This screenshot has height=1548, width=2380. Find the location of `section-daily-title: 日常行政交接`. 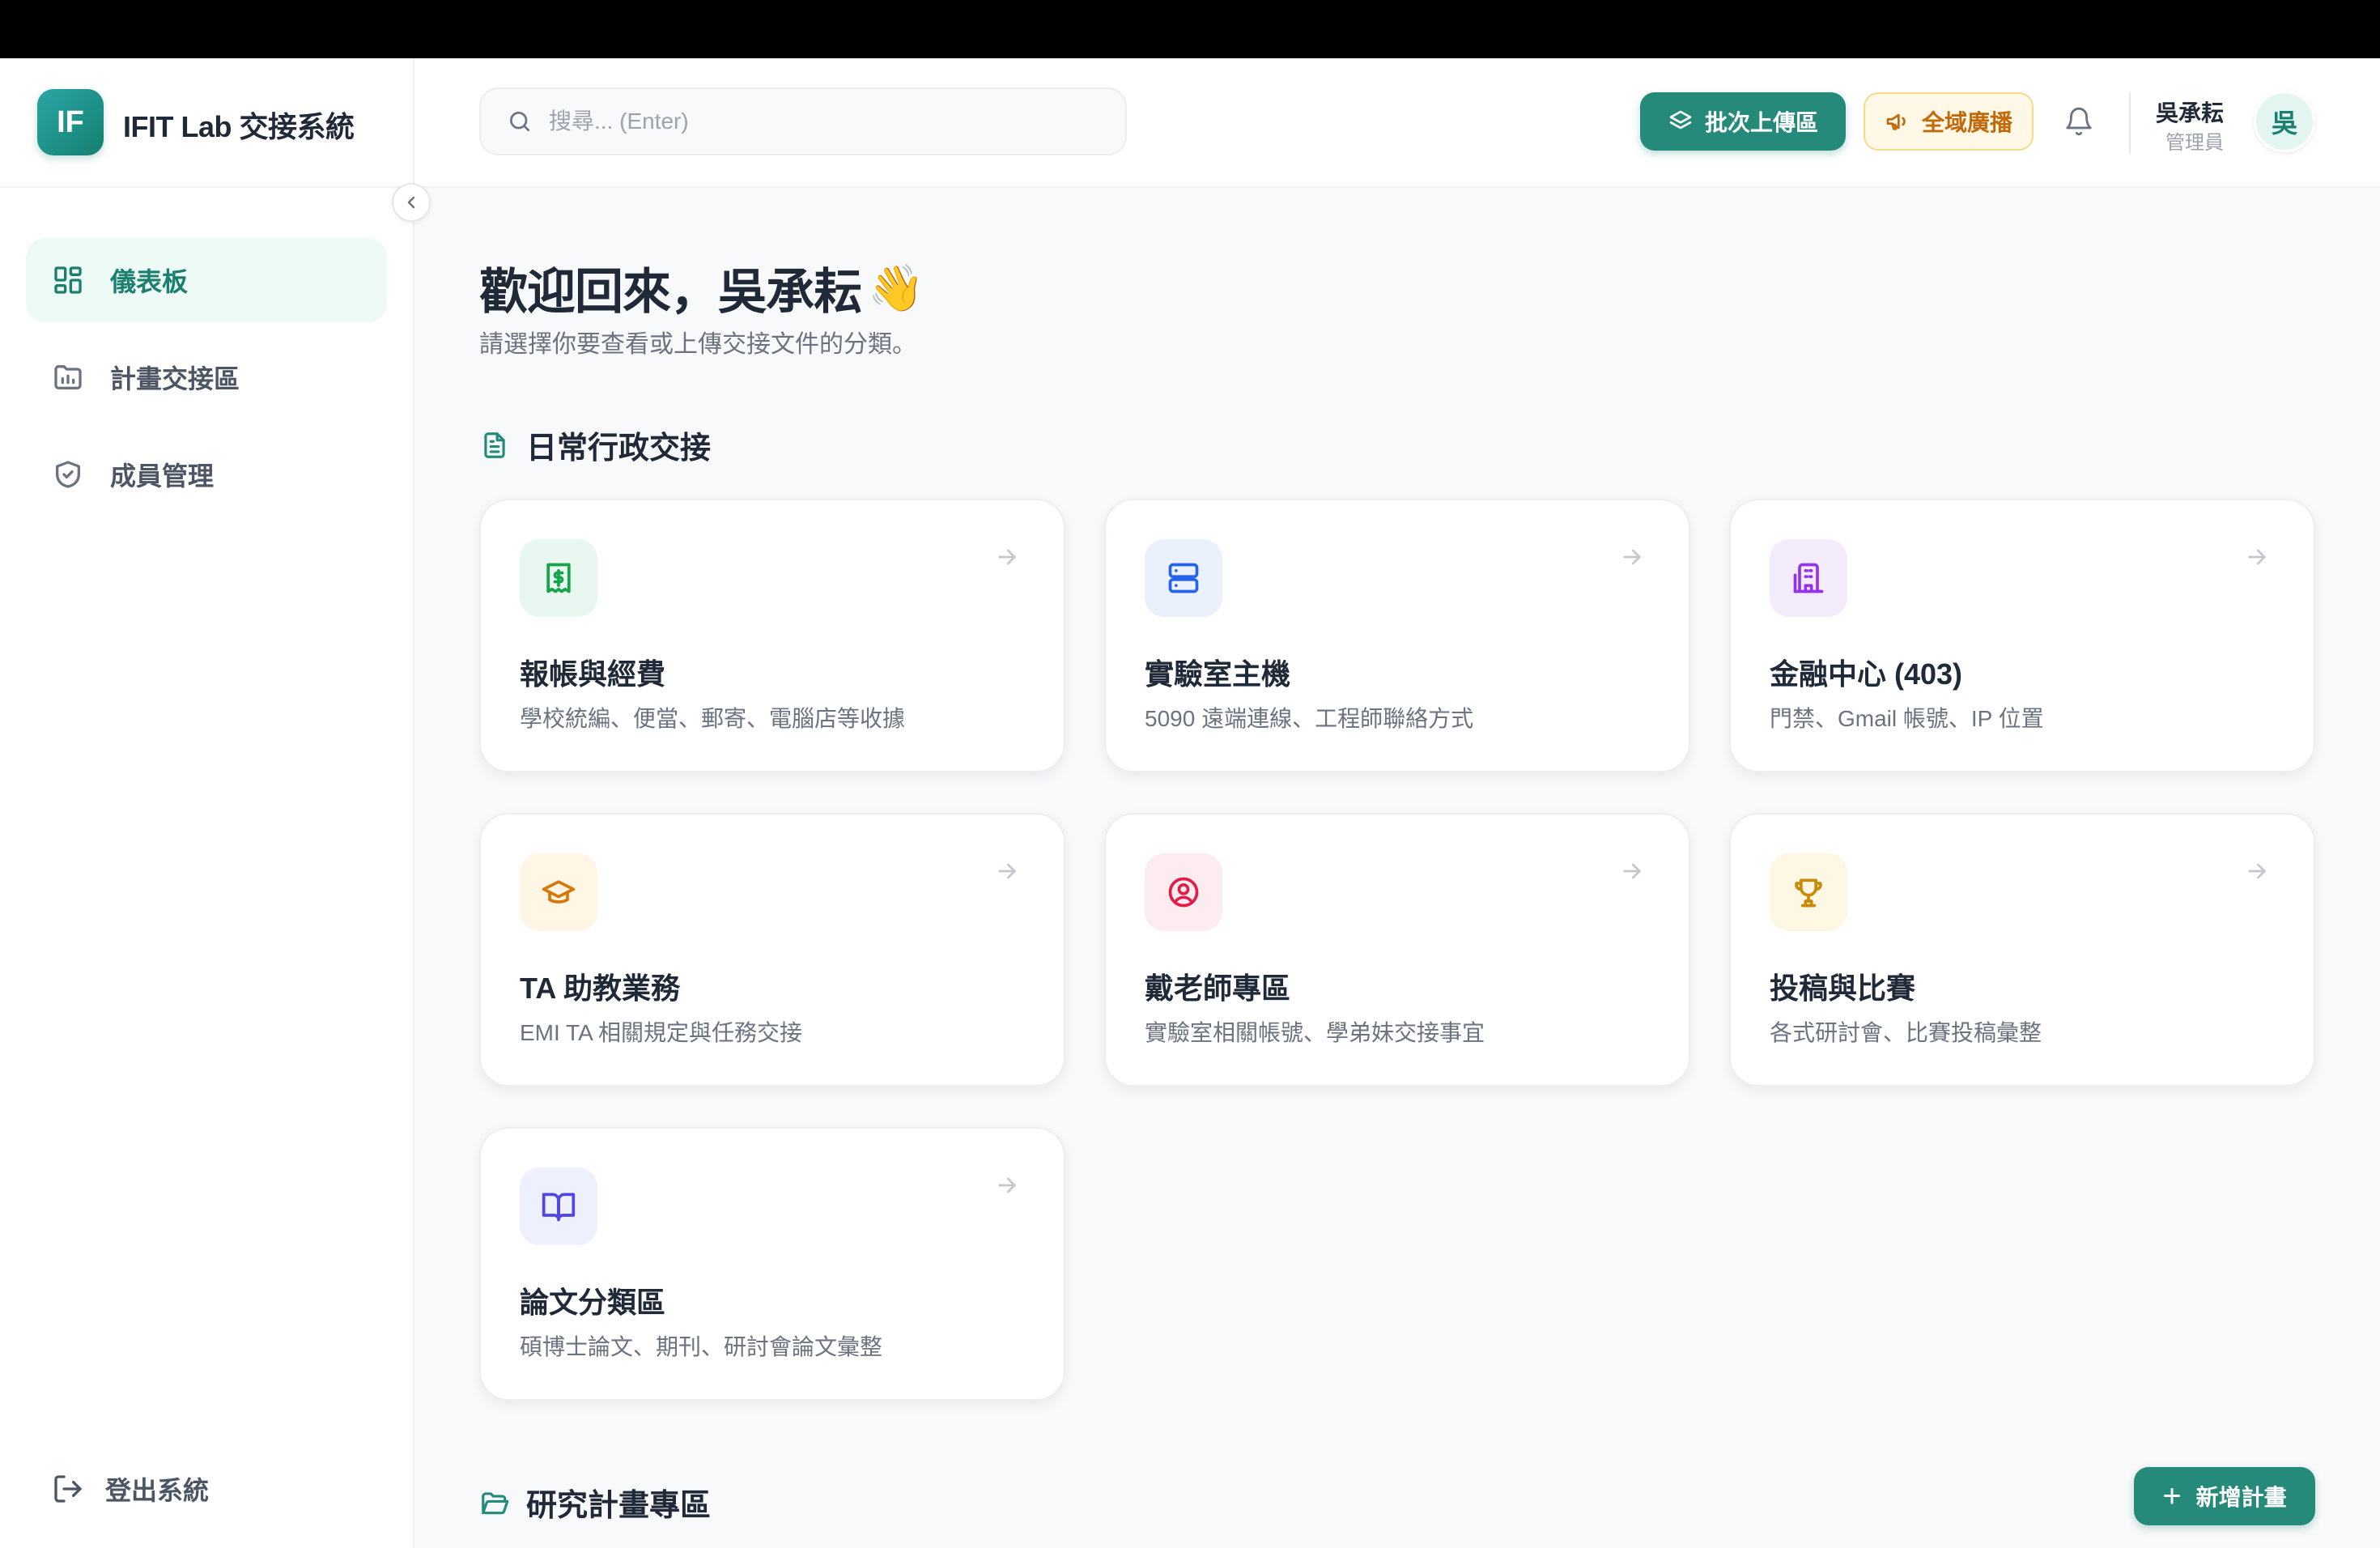

section-daily-title: 日常行政交接 is located at coordinates (595, 445).